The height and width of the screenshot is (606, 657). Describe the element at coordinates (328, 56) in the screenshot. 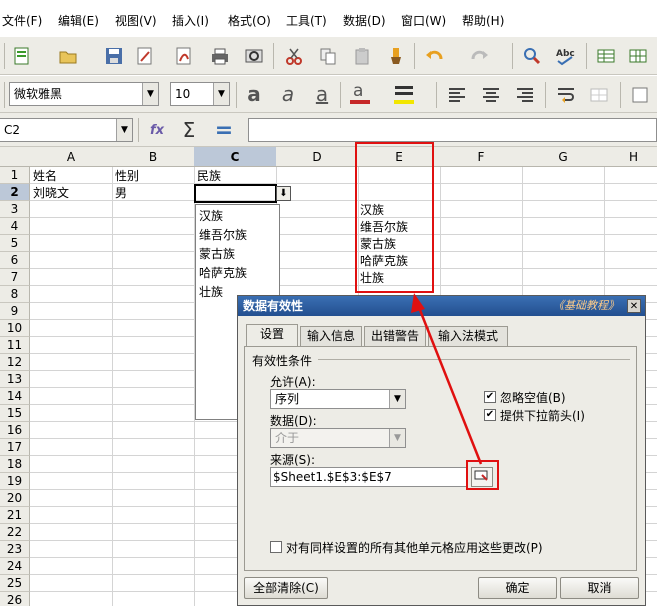

I see `copy-icon` at that location.